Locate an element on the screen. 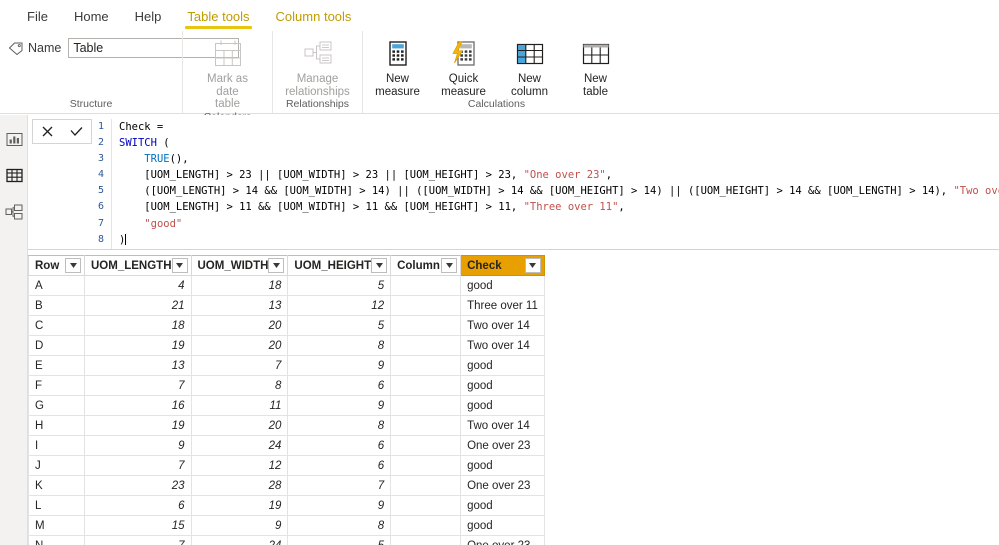 The width and height of the screenshot is (999, 545). cell-check: Three over 11 is located at coordinates (502, 305).